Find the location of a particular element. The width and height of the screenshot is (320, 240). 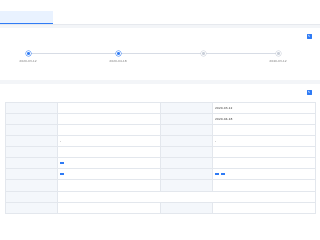

tab-bar is located at coordinates (160, 18).